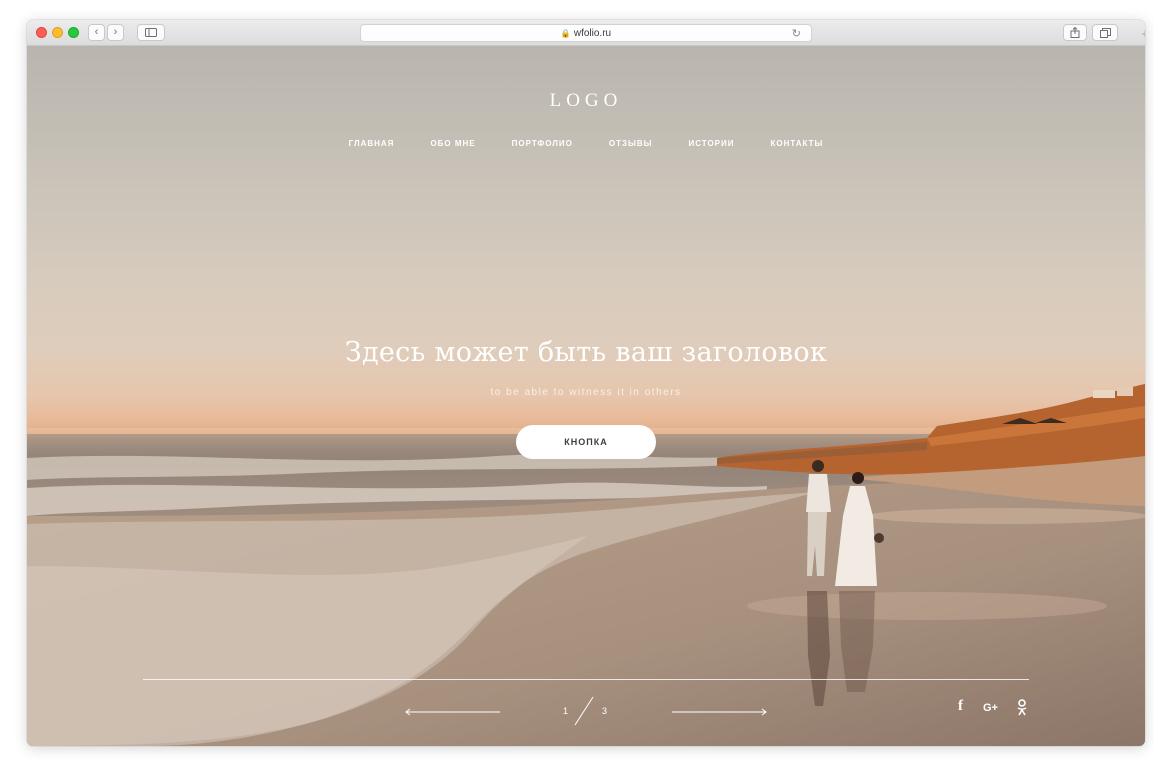 This screenshot has height=769, width=1154. I want to click on share-button, so click(1075, 32).